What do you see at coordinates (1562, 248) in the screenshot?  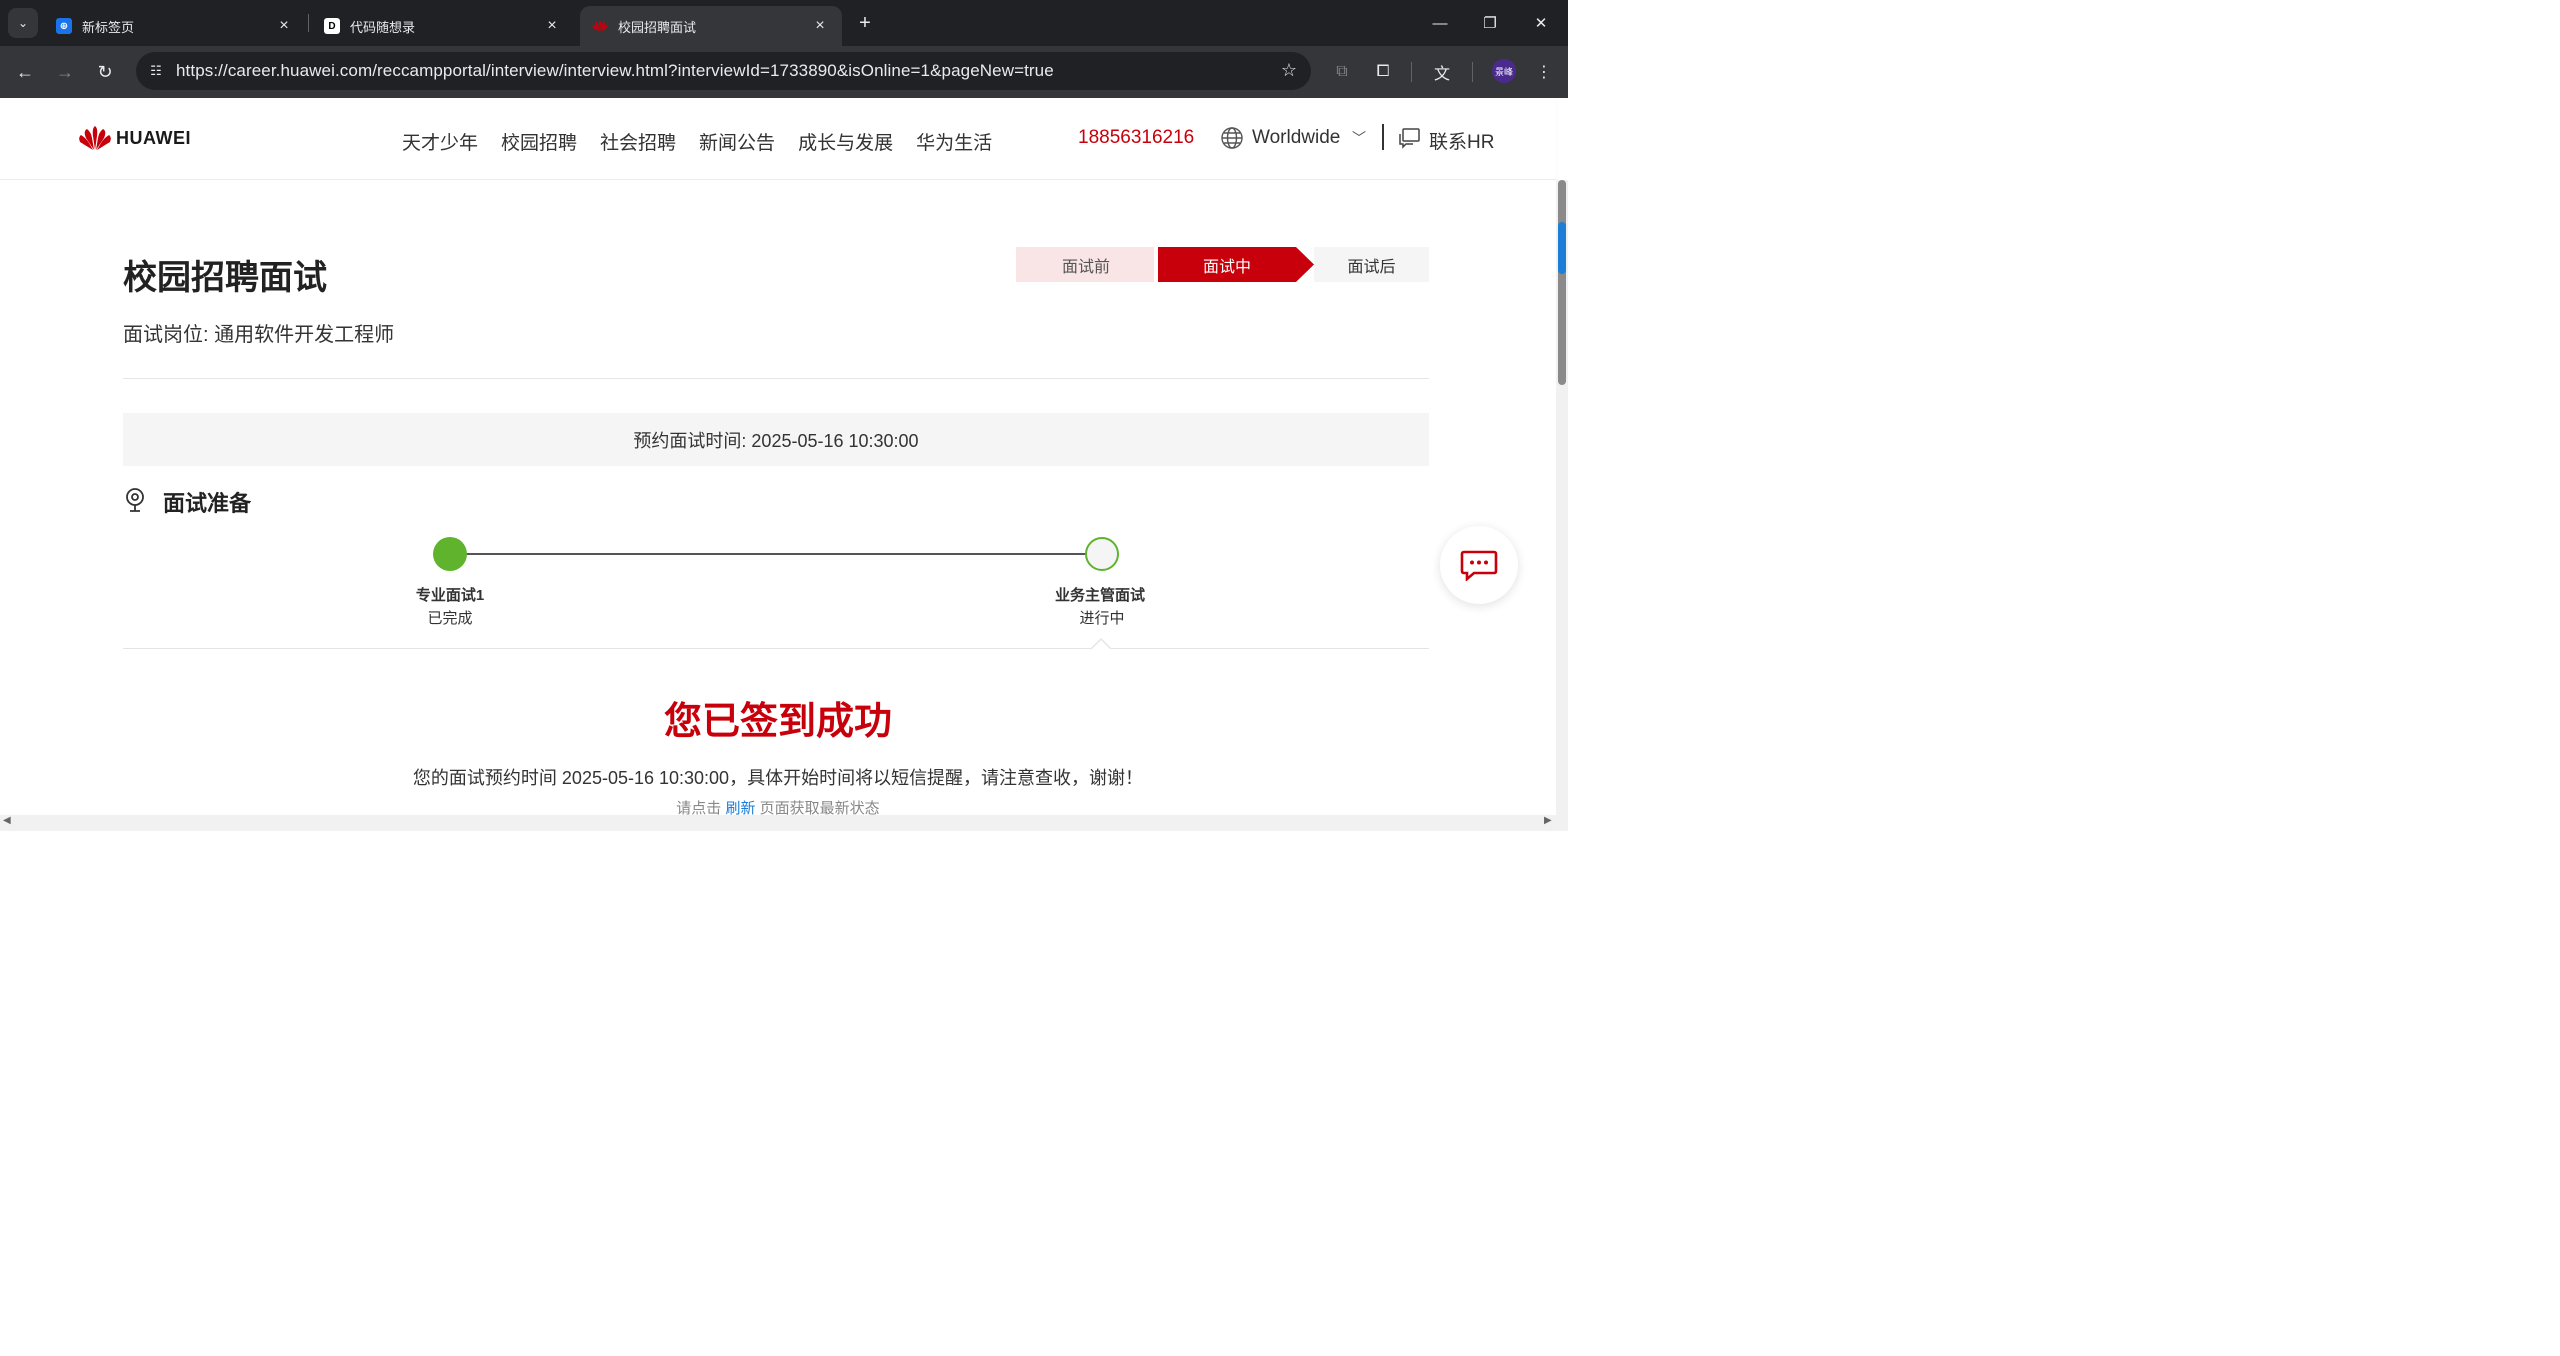 I see `scrollbar-position-marker` at bounding box center [1562, 248].